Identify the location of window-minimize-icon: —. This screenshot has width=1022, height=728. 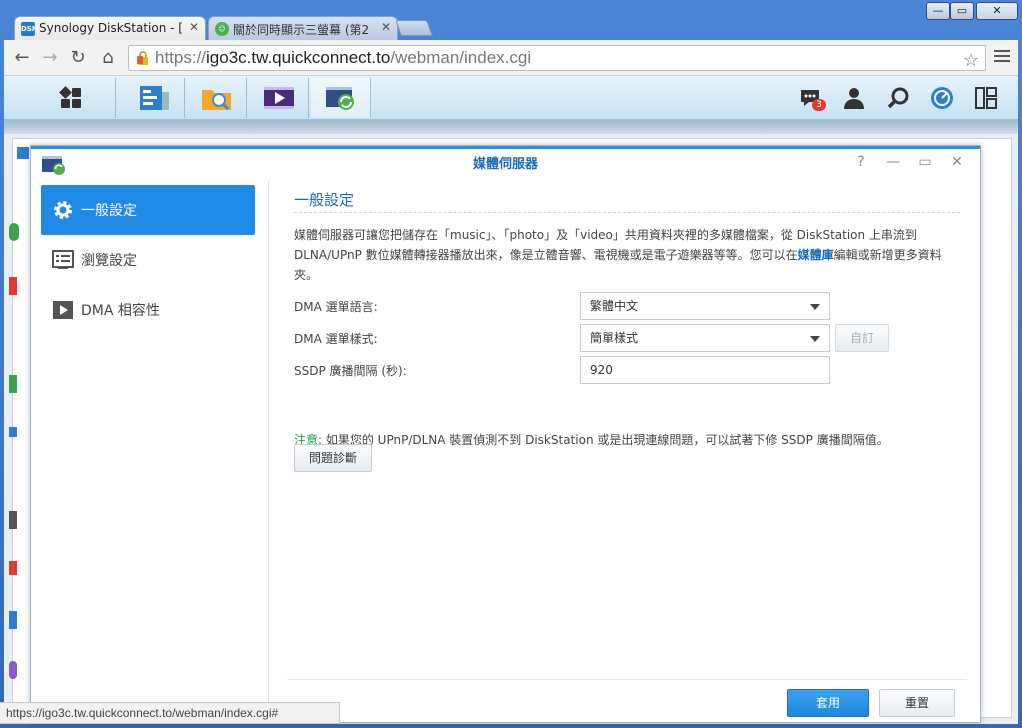
(893, 162).